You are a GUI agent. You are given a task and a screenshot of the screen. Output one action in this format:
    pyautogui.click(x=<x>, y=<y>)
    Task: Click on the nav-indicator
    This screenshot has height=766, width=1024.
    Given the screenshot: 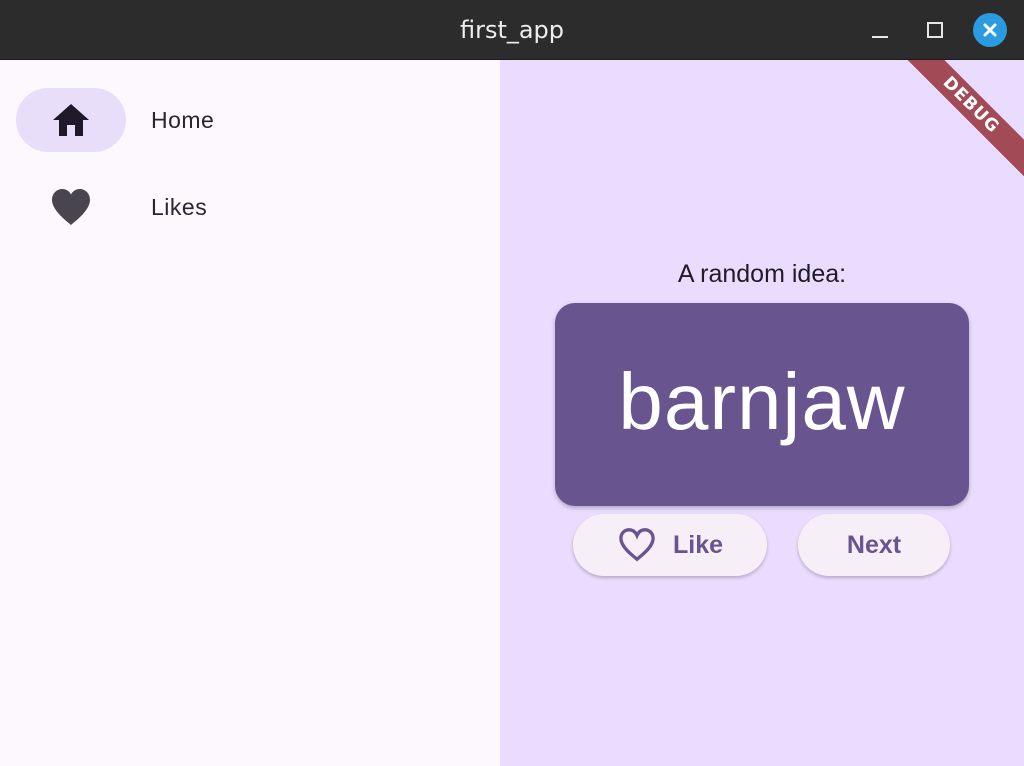 What is the action you would take?
    pyautogui.click(x=71, y=120)
    